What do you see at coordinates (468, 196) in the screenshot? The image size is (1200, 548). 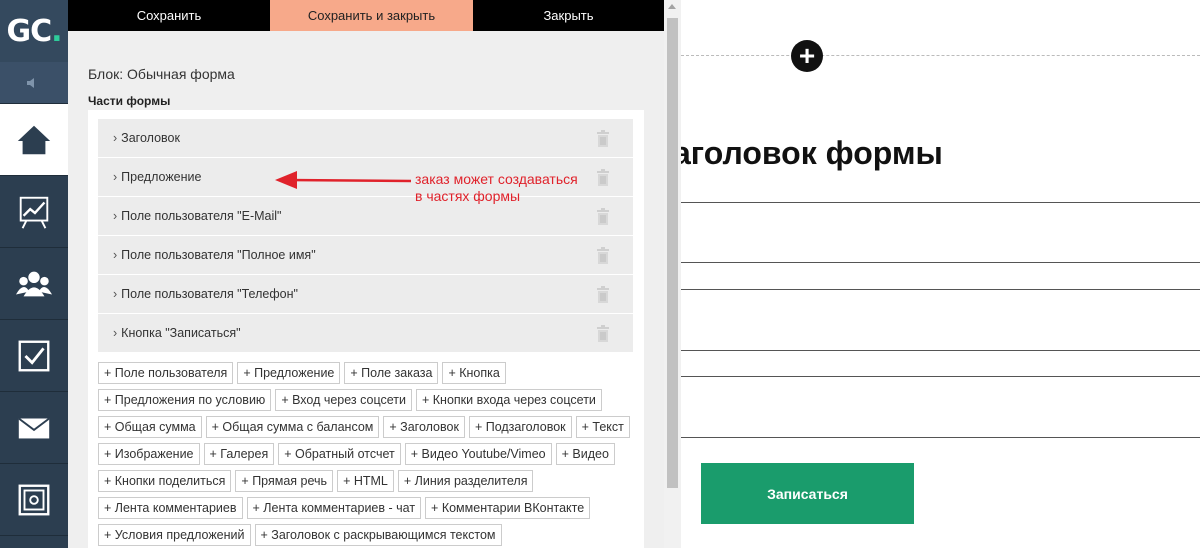 I see `annotation-line-2: в частях формы` at bounding box center [468, 196].